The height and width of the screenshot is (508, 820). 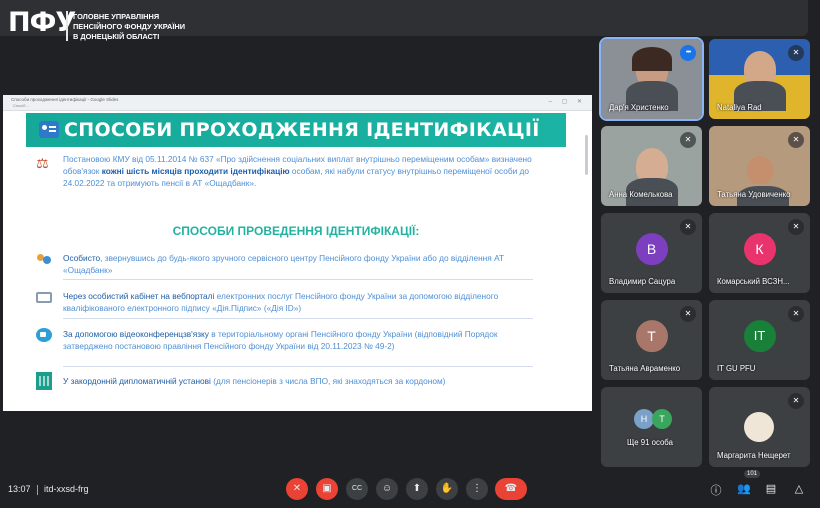 I want to click on org-name-line-2: ПЕНСІЙНОГО ФОНДУ УКРАЇНИ, so click(x=129, y=26).